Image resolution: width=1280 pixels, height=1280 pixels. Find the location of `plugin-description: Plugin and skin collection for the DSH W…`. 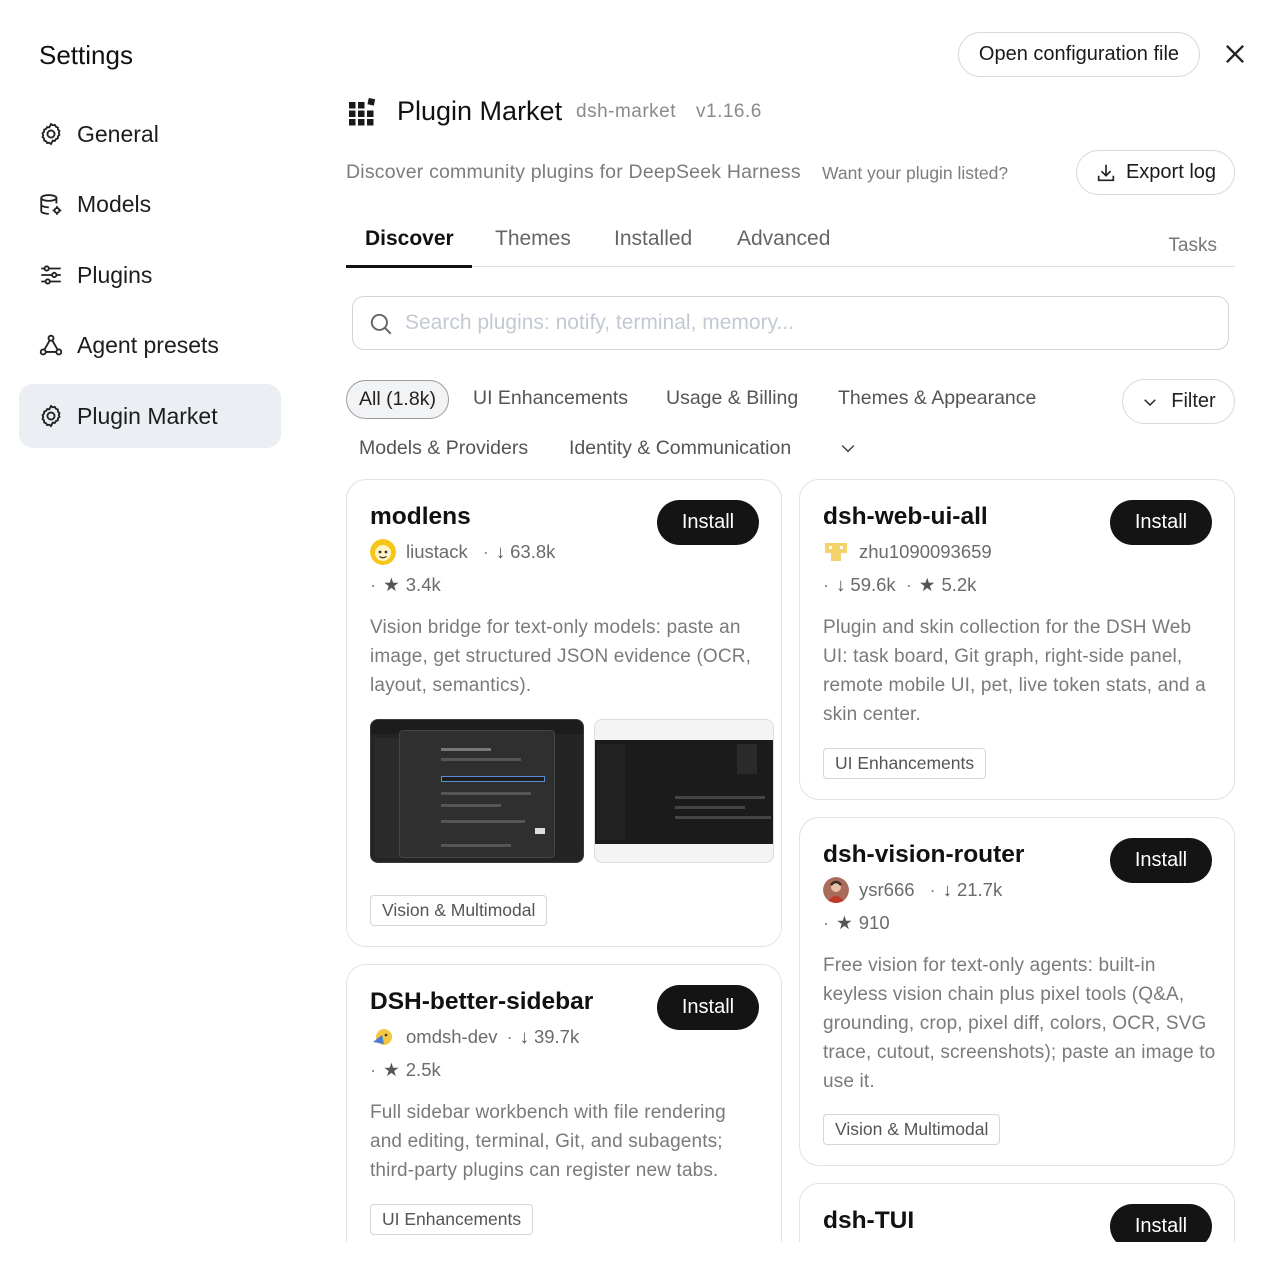

plugin-description: Plugin and skin collection for the DSH W… is located at coordinates (1014, 671).